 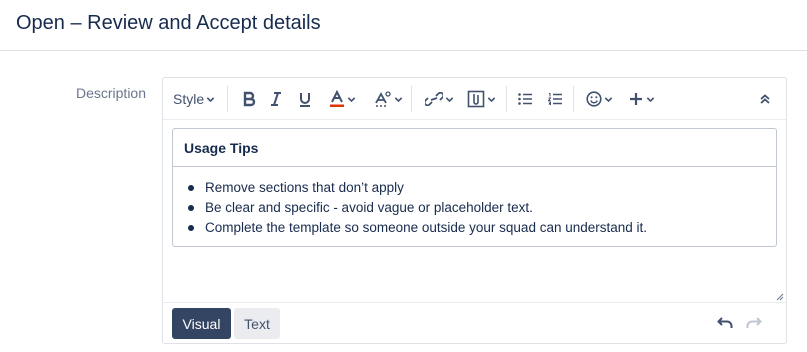 What do you see at coordinates (382, 99) in the screenshot?
I see `text-effects-icon` at bounding box center [382, 99].